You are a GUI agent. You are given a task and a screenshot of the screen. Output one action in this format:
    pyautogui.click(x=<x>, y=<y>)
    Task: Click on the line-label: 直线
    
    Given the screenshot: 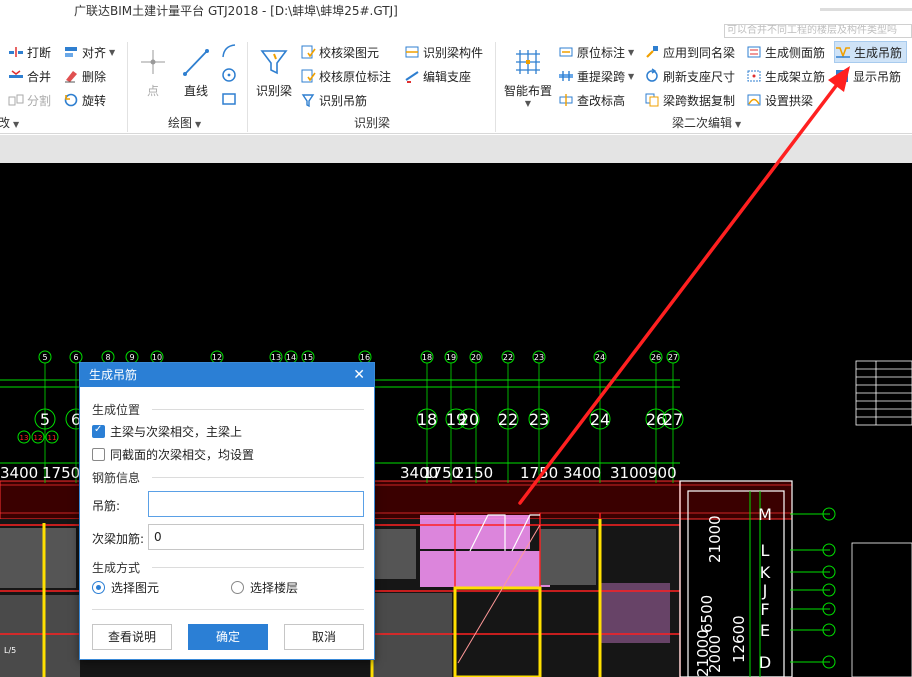 What is the action you would take?
    pyautogui.click(x=195, y=91)
    